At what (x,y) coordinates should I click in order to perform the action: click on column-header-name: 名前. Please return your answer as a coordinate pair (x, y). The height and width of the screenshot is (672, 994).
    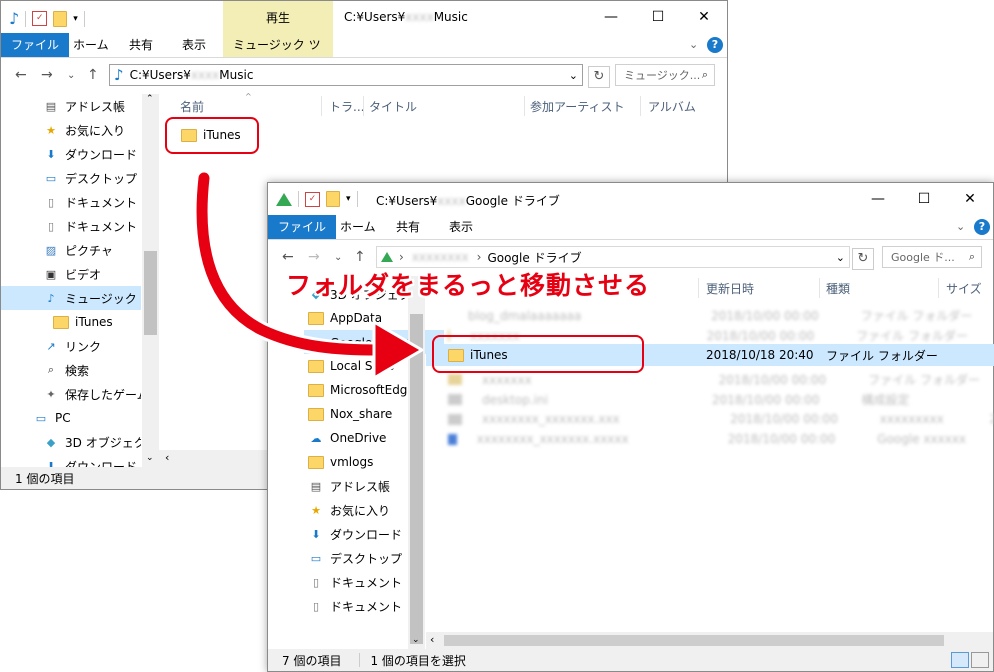
    Looking at the image, I should click on (192, 106).